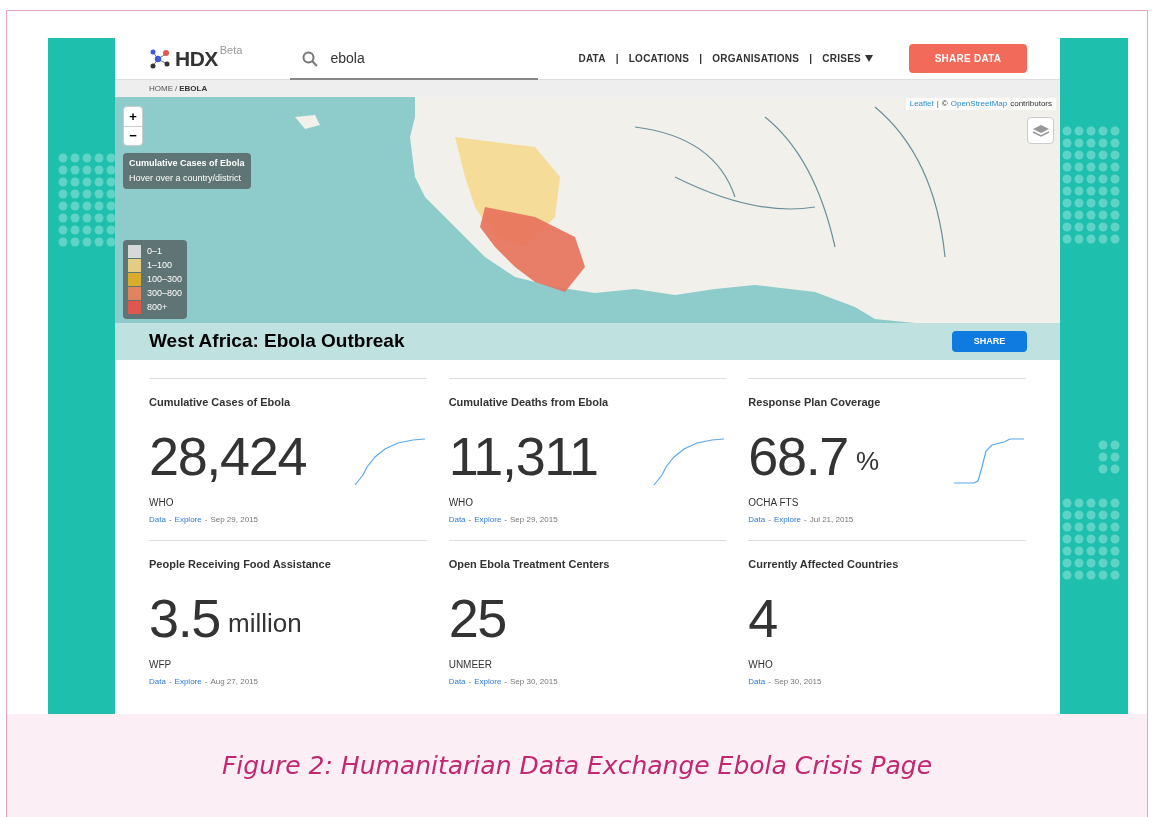 Image resolution: width=1154 pixels, height=817 pixels. I want to click on layers-button, so click(1040, 130).